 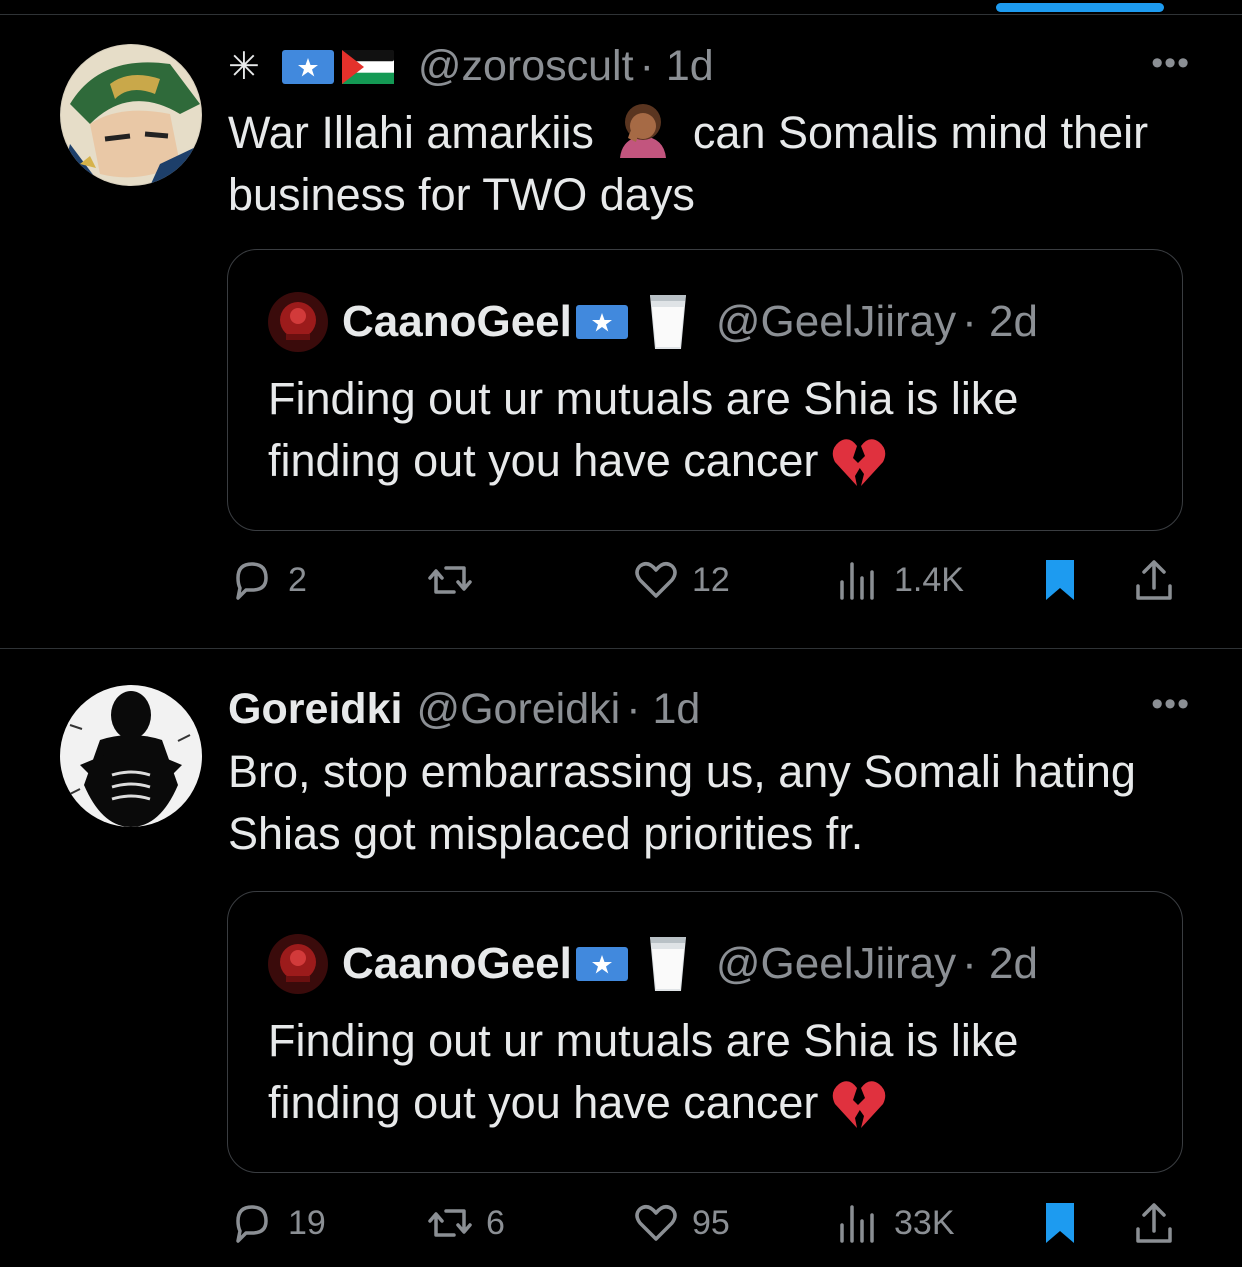 I want to click on reply-button: 2, so click(x=267, y=580).